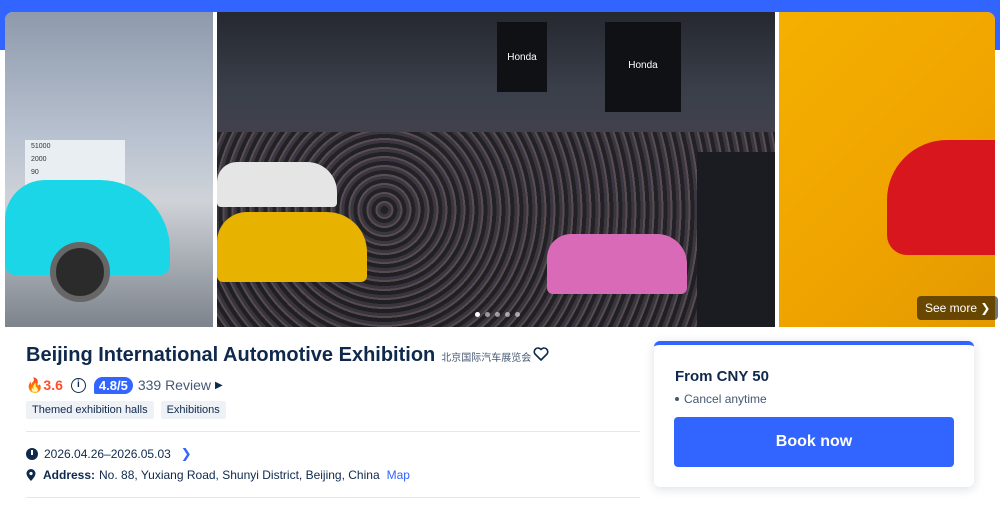 This screenshot has height=511, width=1000. What do you see at coordinates (814, 414) in the screenshot?
I see `booking-card: From CNY 50 Cancel anytime Book now` at bounding box center [814, 414].